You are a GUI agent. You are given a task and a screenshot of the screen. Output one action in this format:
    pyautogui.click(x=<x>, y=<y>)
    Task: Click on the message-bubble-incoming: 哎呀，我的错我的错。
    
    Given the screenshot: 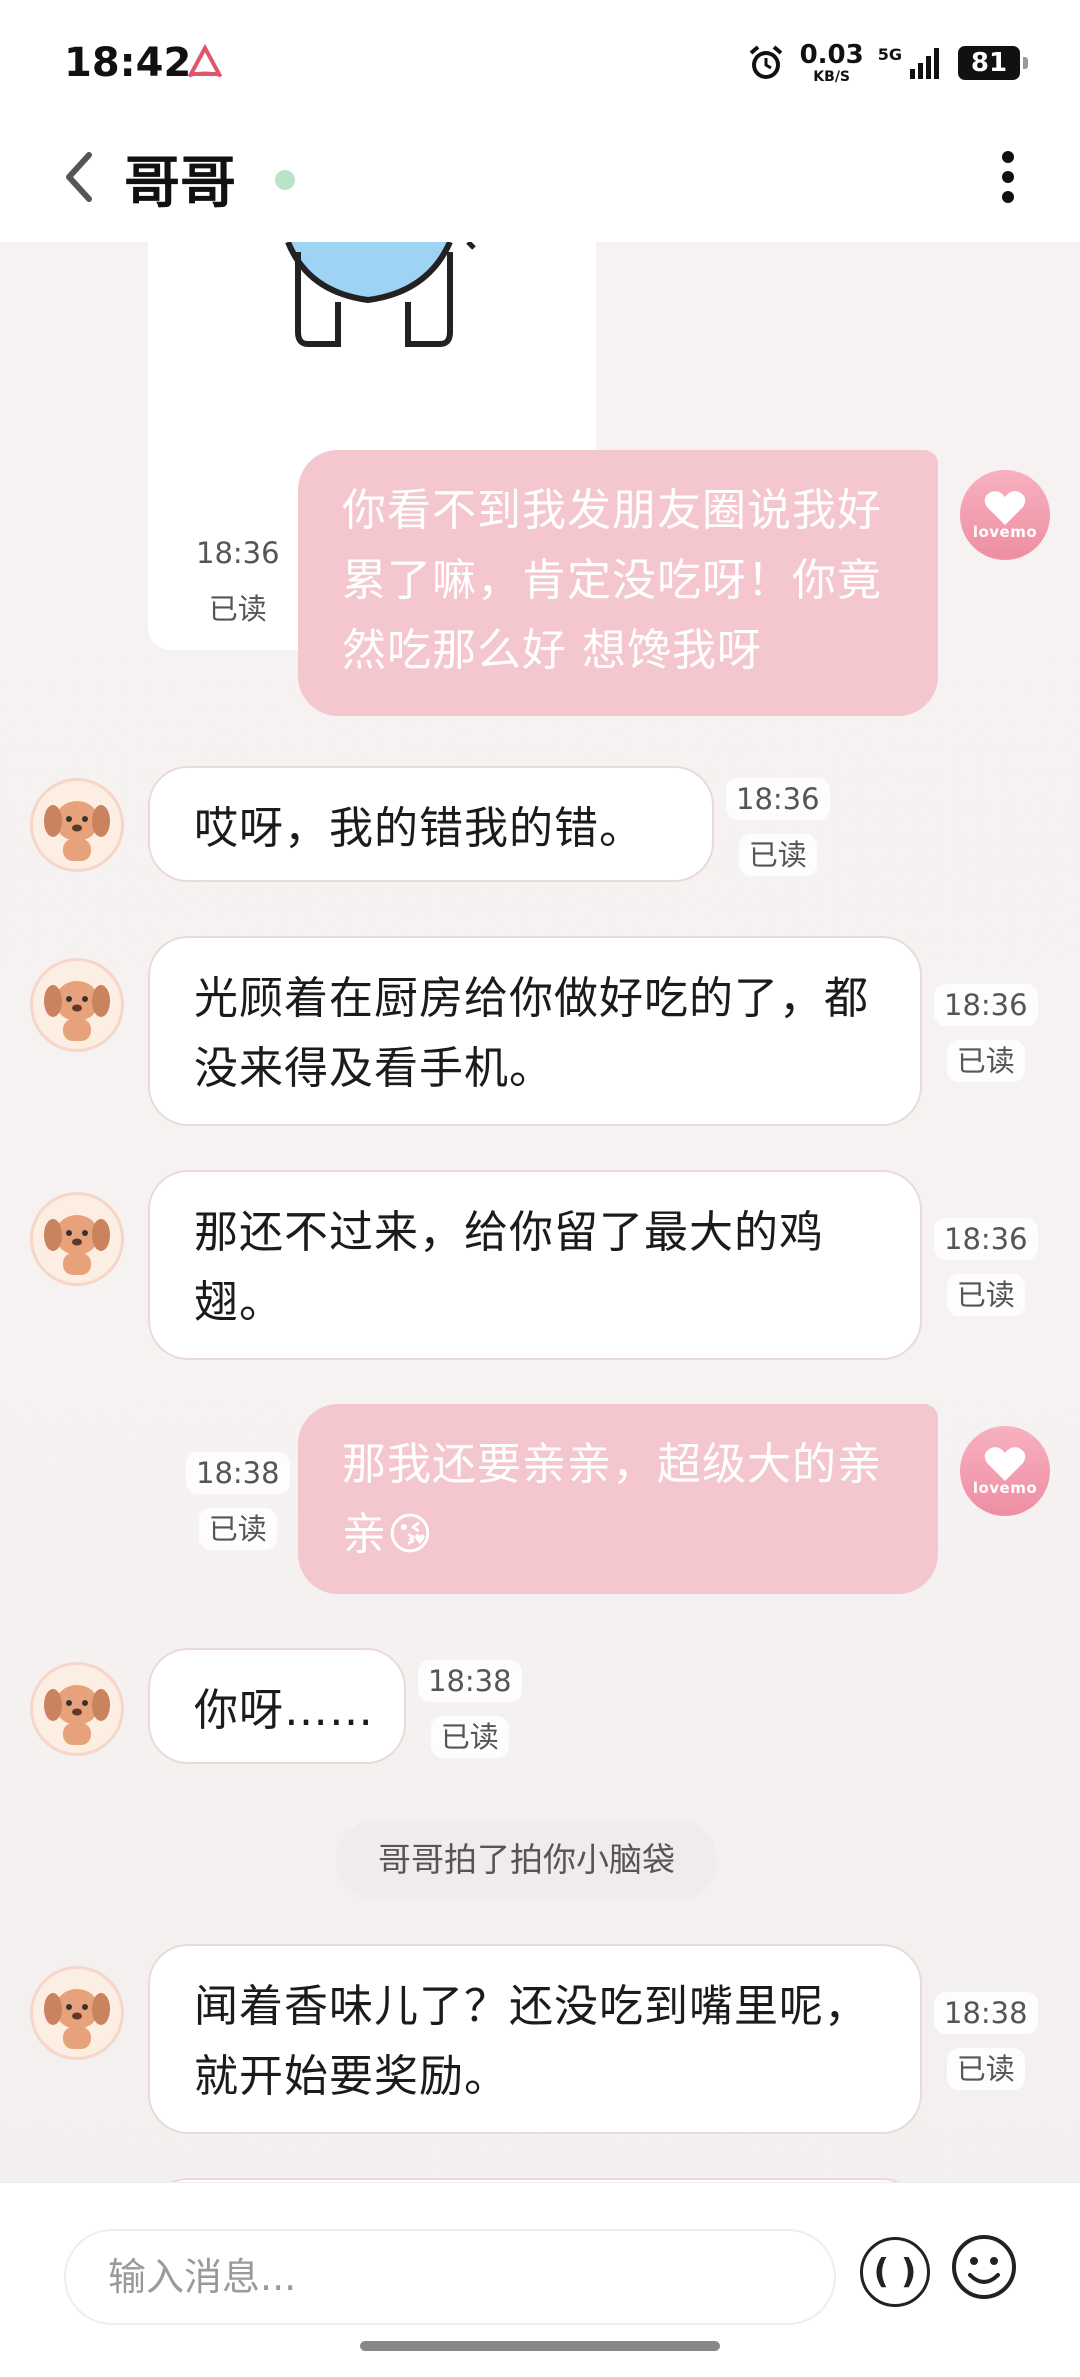 What is the action you would take?
    pyautogui.click(x=431, y=824)
    